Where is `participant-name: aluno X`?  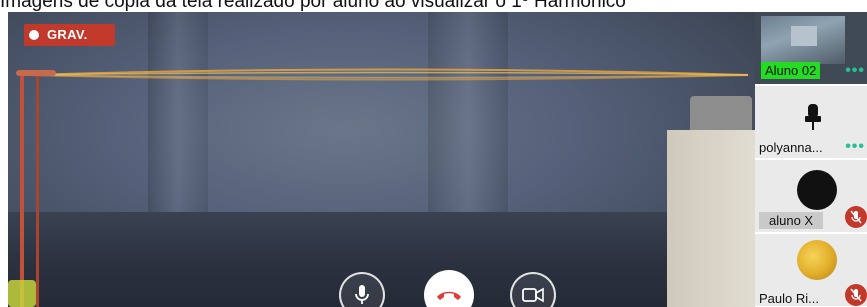 participant-name: aluno X is located at coordinates (791, 220).